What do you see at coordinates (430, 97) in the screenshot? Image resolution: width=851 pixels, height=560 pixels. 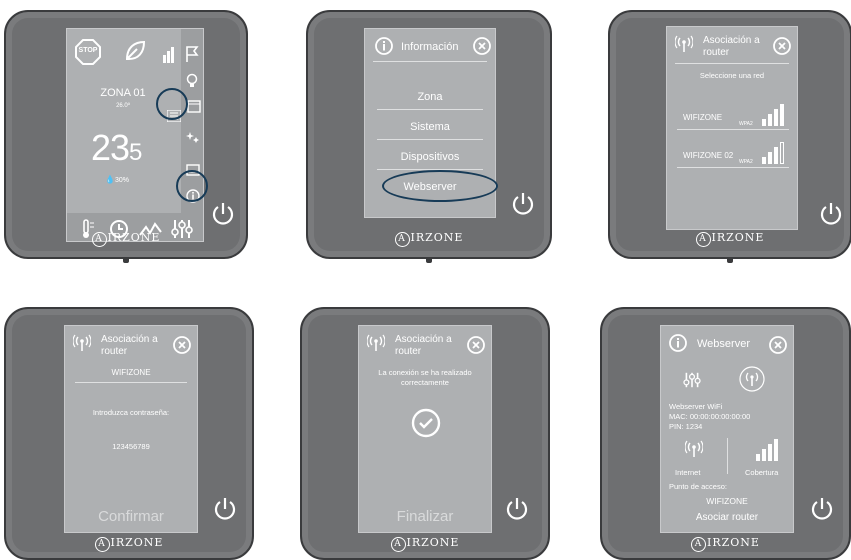 I see `menu-item-zona: Zona` at bounding box center [430, 97].